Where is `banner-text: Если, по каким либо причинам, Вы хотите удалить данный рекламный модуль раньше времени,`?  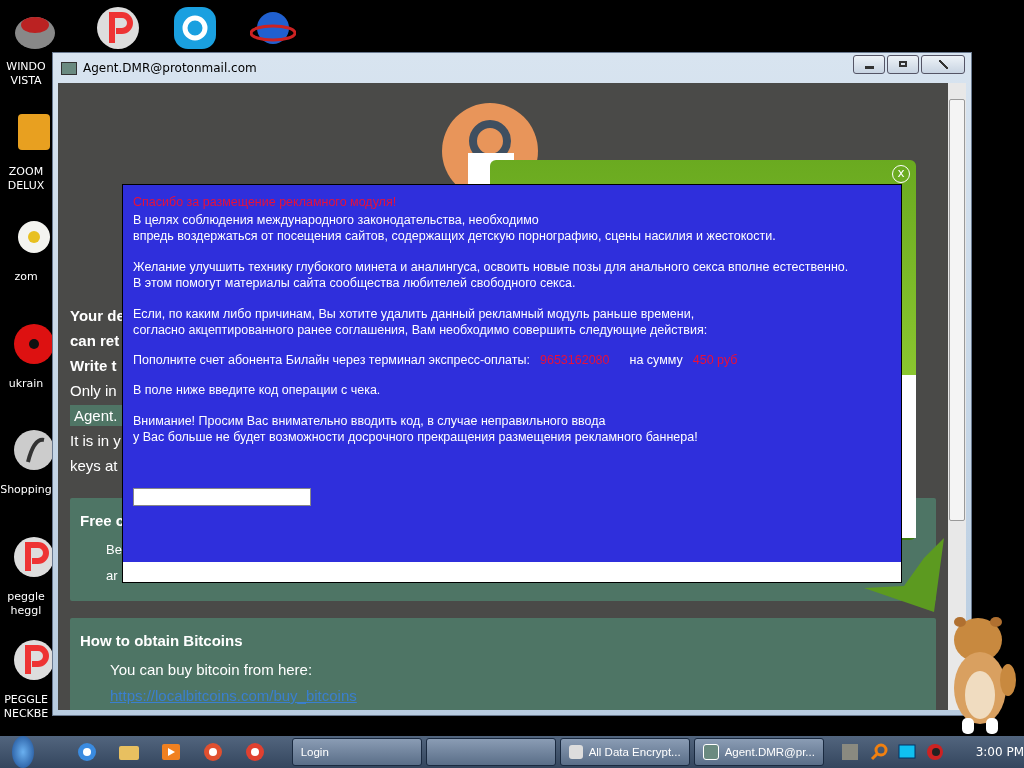 banner-text: Если, по каким либо причинам, Вы хотите удалить данный рекламный модуль раньше времени, is located at coordinates (414, 314).